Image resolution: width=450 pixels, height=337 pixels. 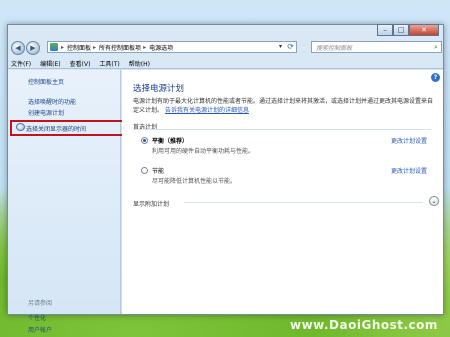 What do you see at coordinates (280, 46) in the screenshot?
I see `address-dropdown-icon: ▾` at bounding box center [280, 46].